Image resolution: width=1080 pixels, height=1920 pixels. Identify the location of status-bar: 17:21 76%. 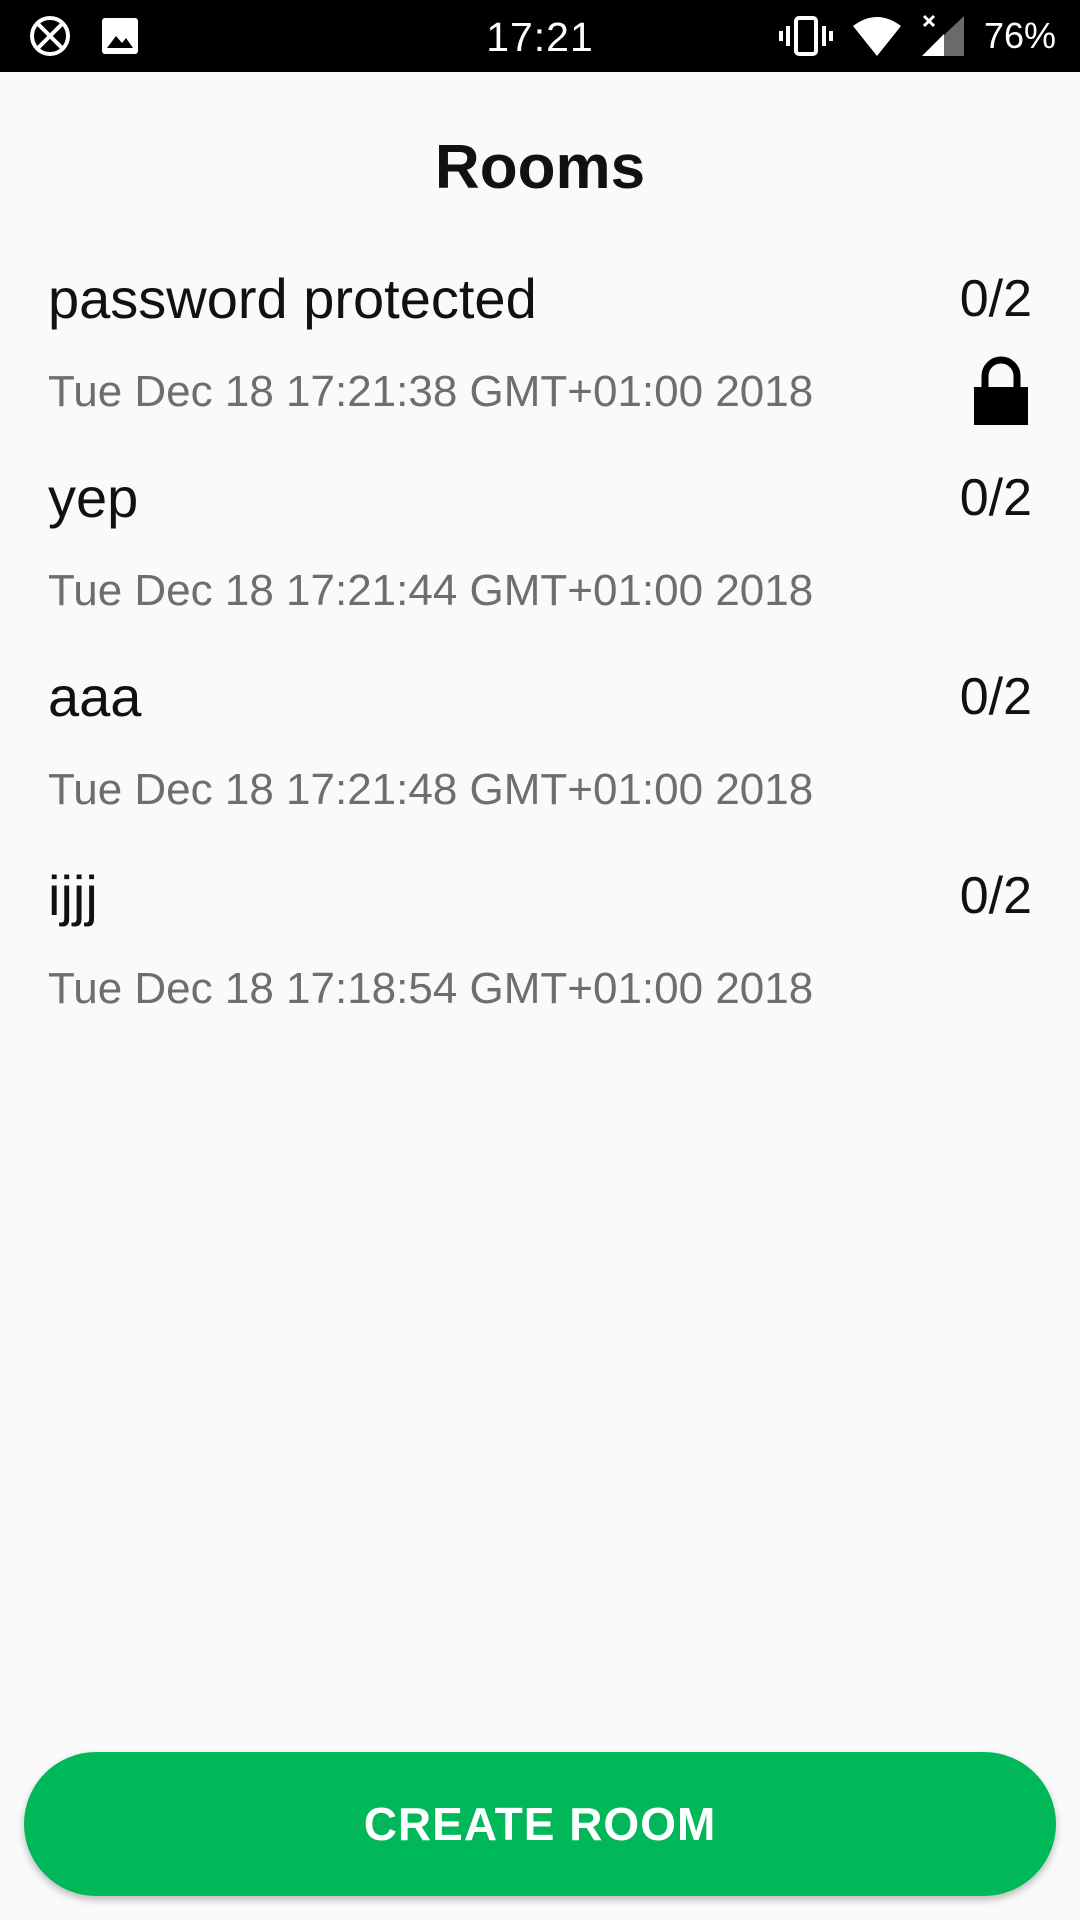
(540, 36).